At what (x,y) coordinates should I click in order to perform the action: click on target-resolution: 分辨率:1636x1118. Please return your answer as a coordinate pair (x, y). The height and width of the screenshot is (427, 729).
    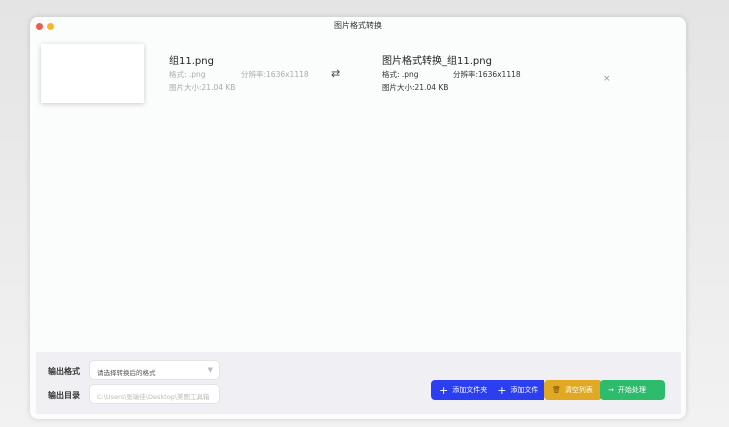
    Looking at the image, I should click on (487, 74).